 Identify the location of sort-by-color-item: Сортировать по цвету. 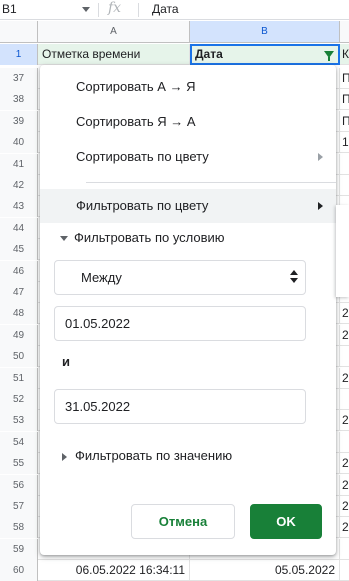
(188, 157).